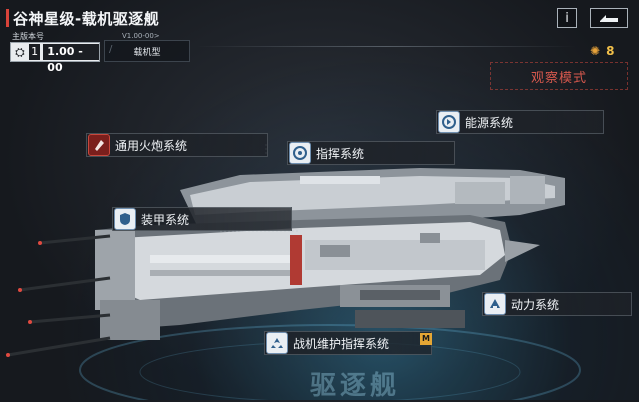  I want to click on info-button: i, so click(567, 18).